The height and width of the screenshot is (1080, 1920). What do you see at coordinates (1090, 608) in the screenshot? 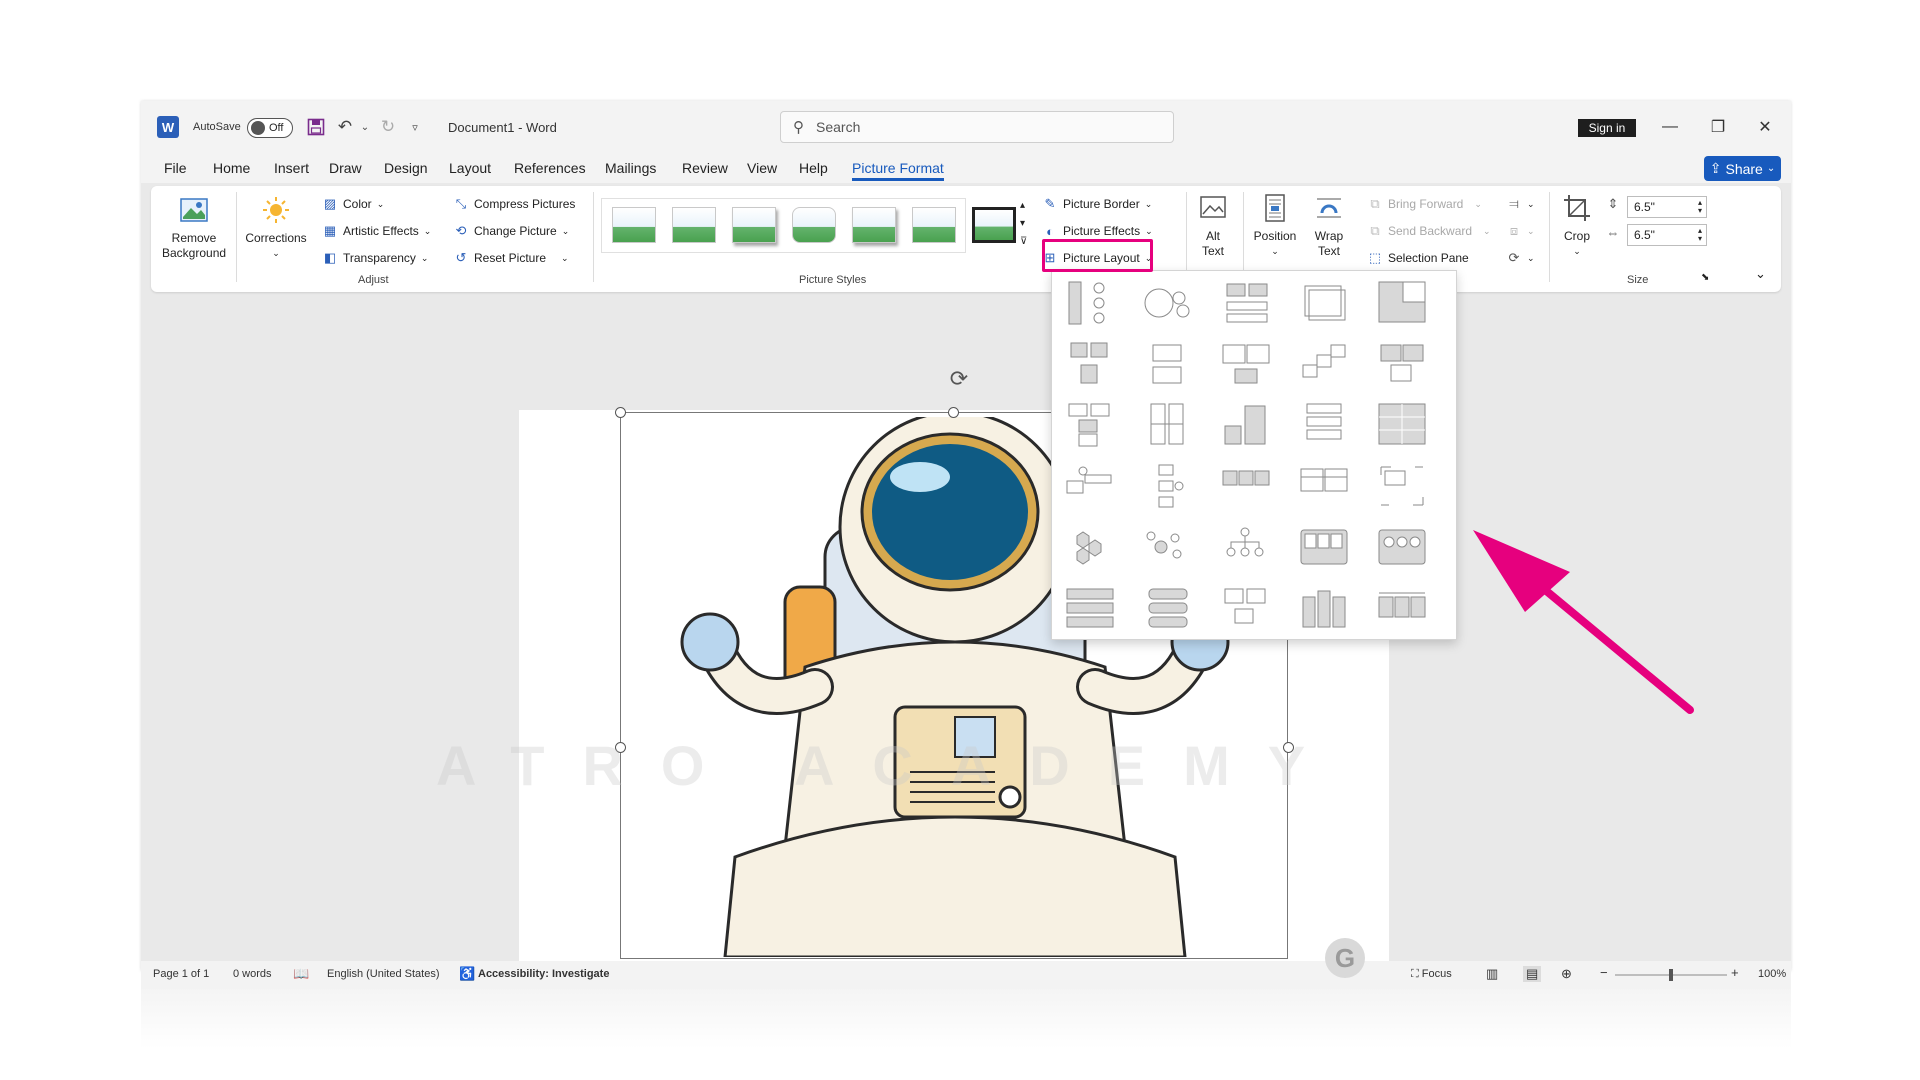
I see `layout-table-list-icon` at bounding box center [1090, 608].